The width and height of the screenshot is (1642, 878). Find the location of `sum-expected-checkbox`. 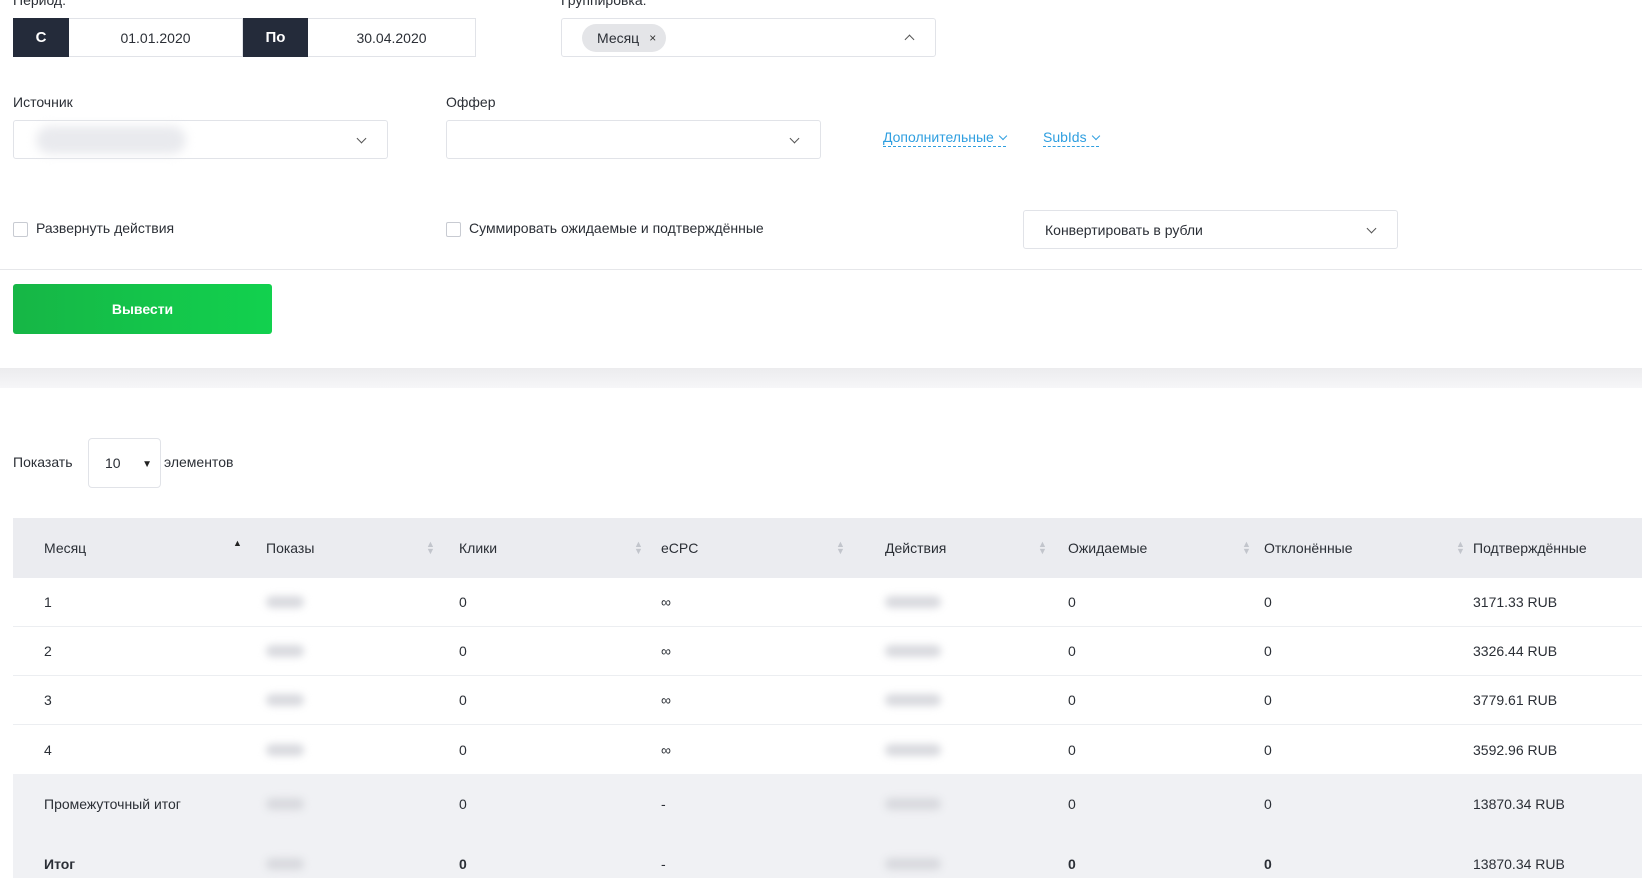

sum-expected-checkbox is located at coordinates (453, 229).